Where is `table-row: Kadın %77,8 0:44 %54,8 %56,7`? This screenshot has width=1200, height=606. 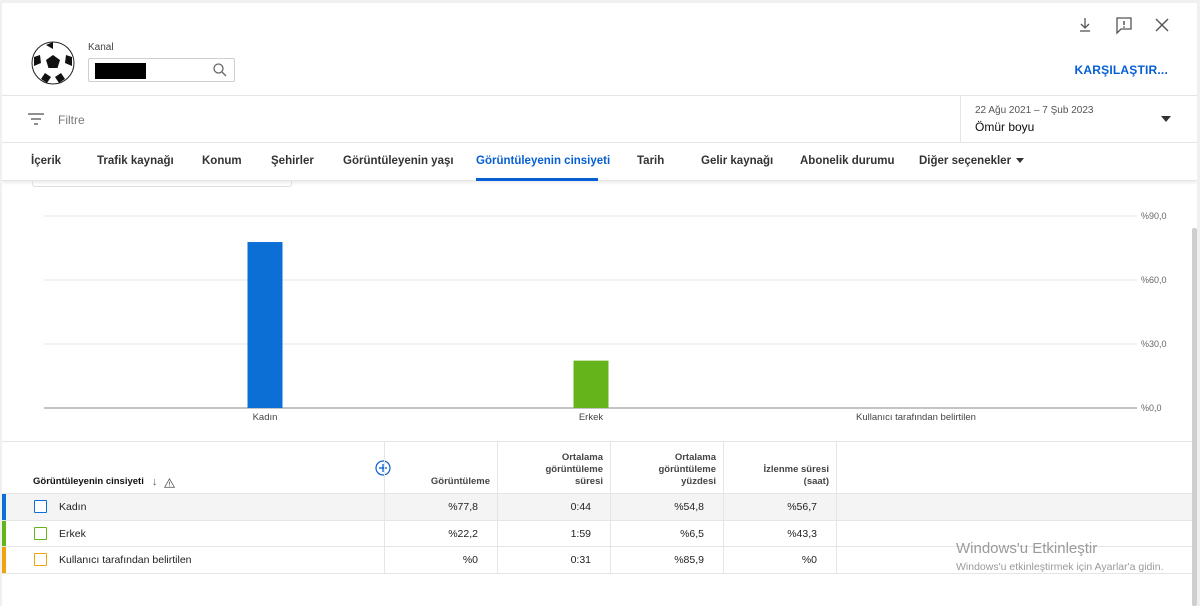
table-row: Kadın %77,8 0:44 %54,8 %56,7 is located at coordinates (599, 507).